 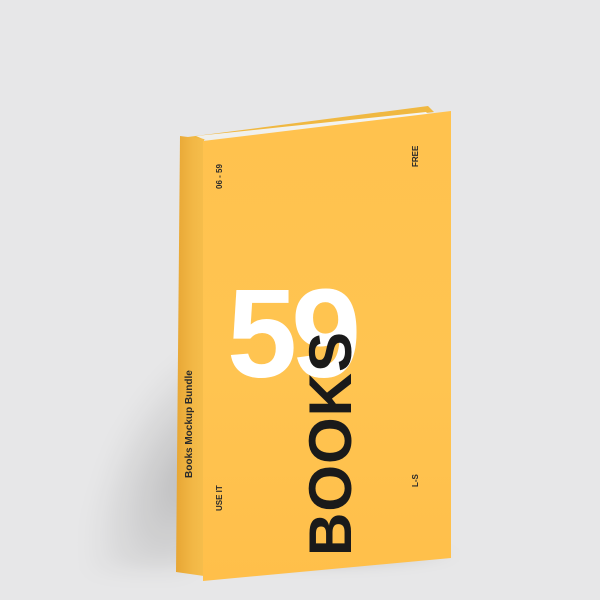 What do you see at coordinates (415, 480) in the screenshot?
I see `cover-label-bottom-right: L-S` at bounding box center [415, 480].